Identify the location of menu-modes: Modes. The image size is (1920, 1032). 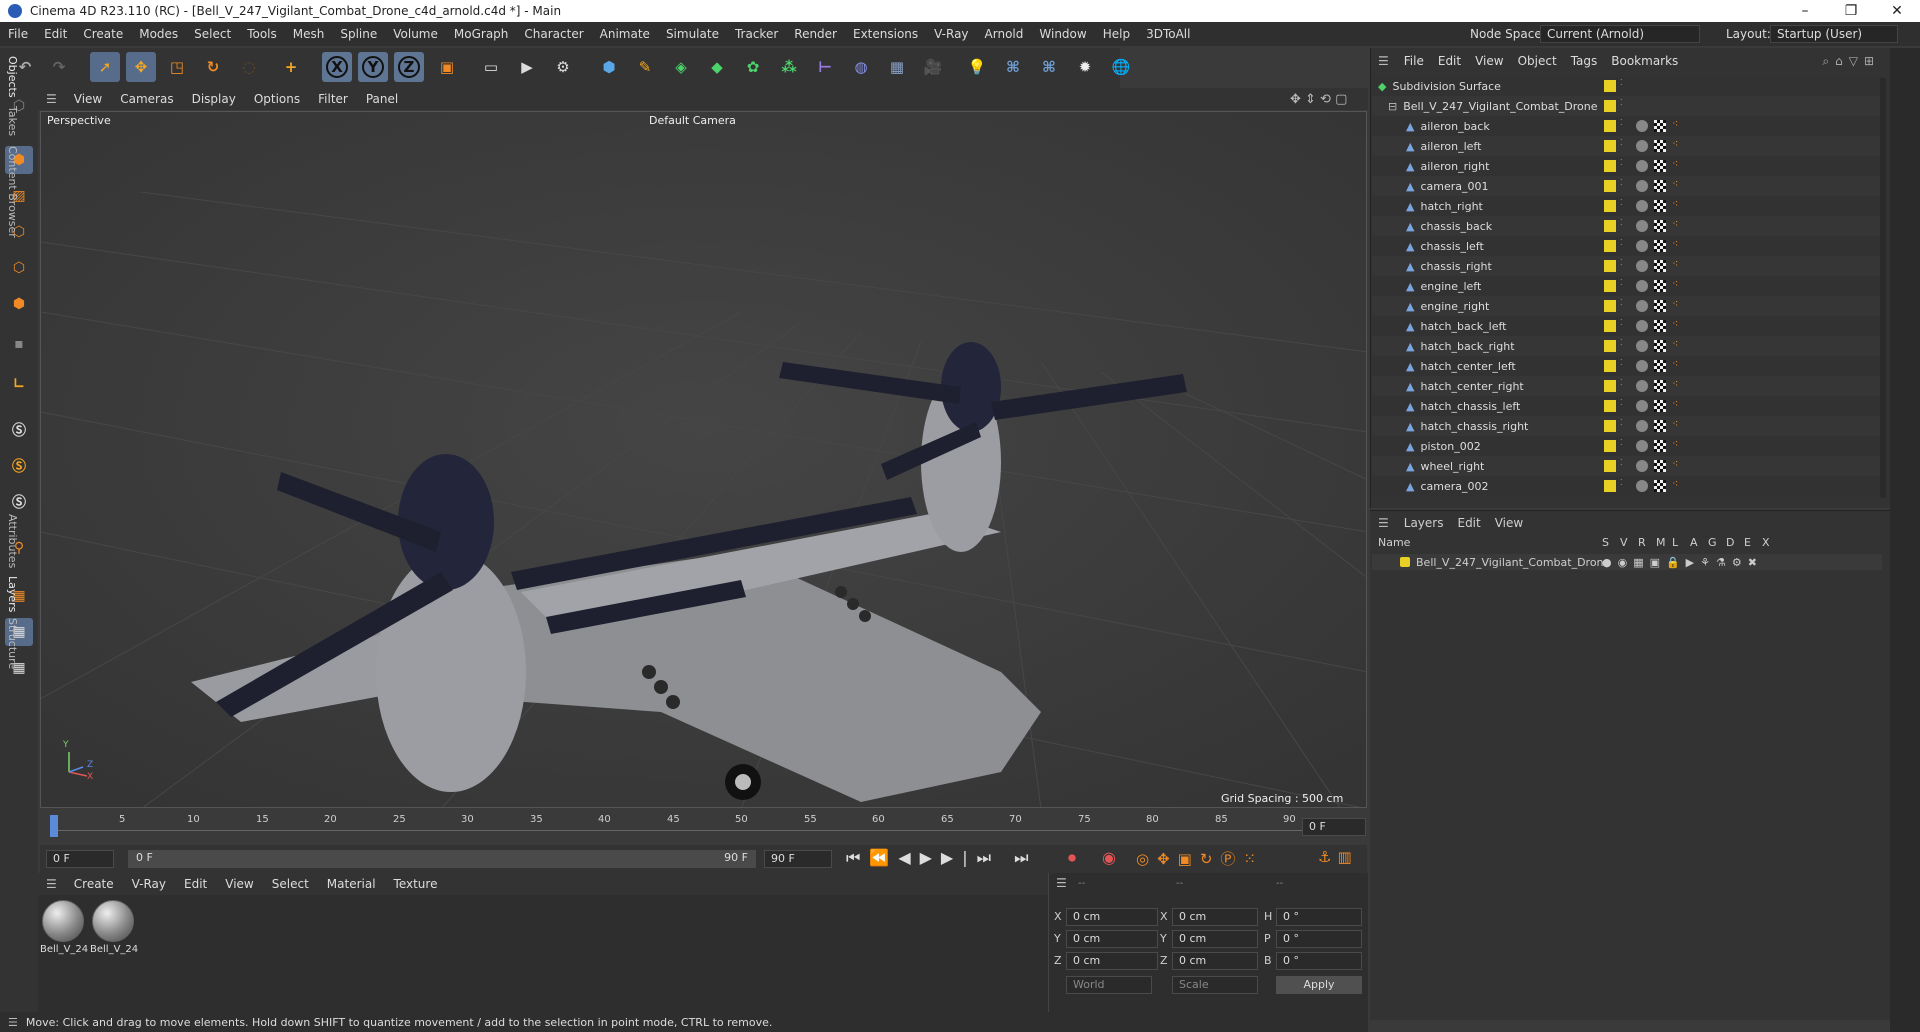
(158, 34).